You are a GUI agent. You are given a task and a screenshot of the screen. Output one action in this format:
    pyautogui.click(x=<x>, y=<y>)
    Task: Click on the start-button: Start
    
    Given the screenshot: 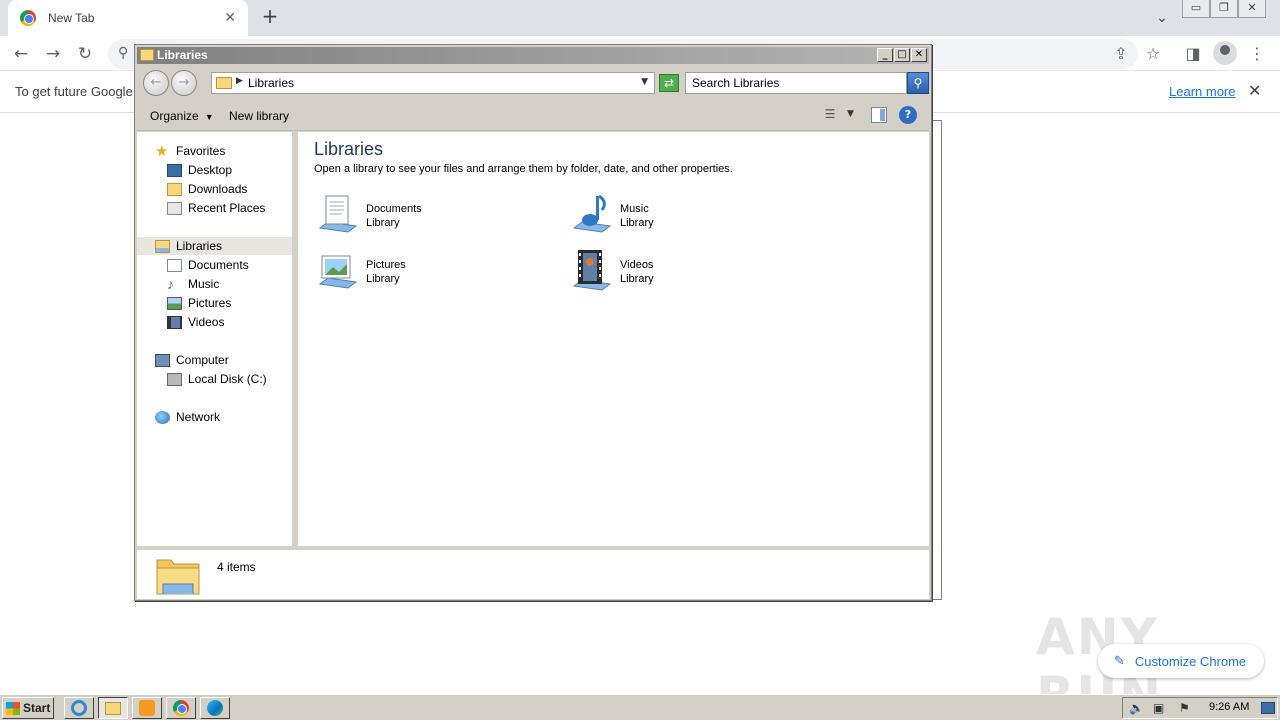 What is the action you would take?
    pyautogui.click(x=28, y=708)
    